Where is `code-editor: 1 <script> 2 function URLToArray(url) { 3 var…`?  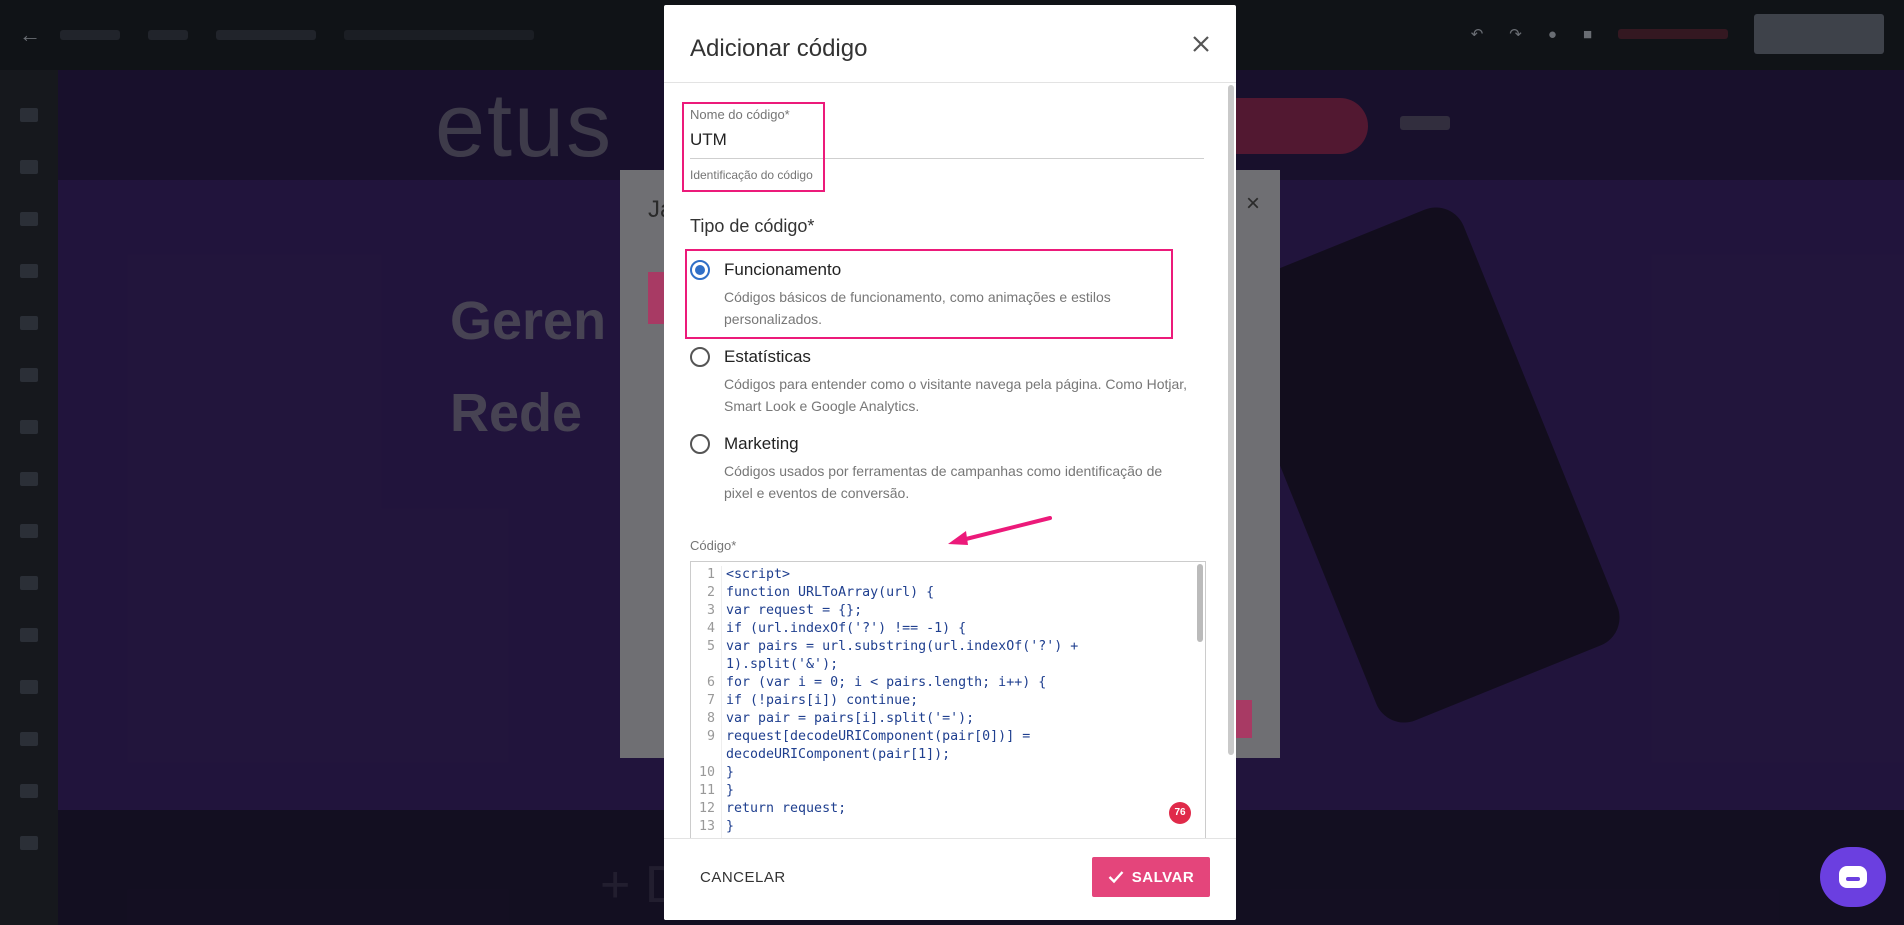
code-editor: 1 <script> 2 function URLToArray(url) { 3 var… is located at coordinates (948, 700).